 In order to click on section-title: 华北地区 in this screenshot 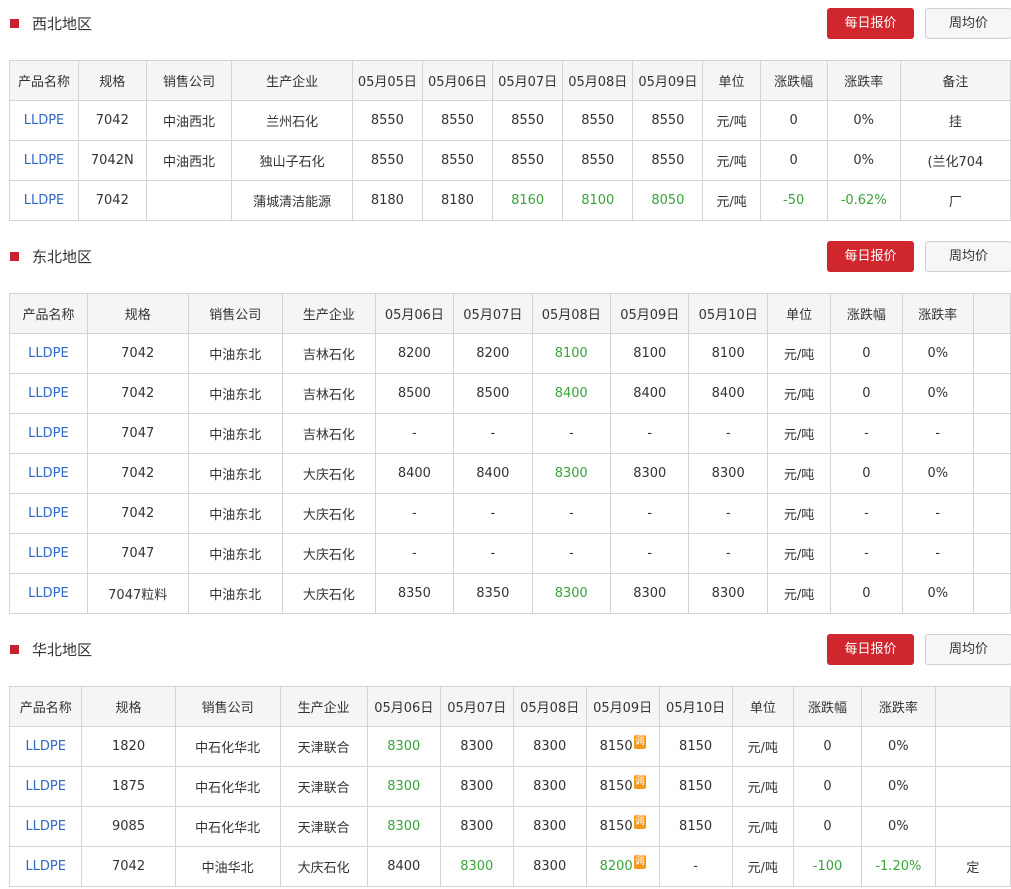, I will do `click(62, 650)`.